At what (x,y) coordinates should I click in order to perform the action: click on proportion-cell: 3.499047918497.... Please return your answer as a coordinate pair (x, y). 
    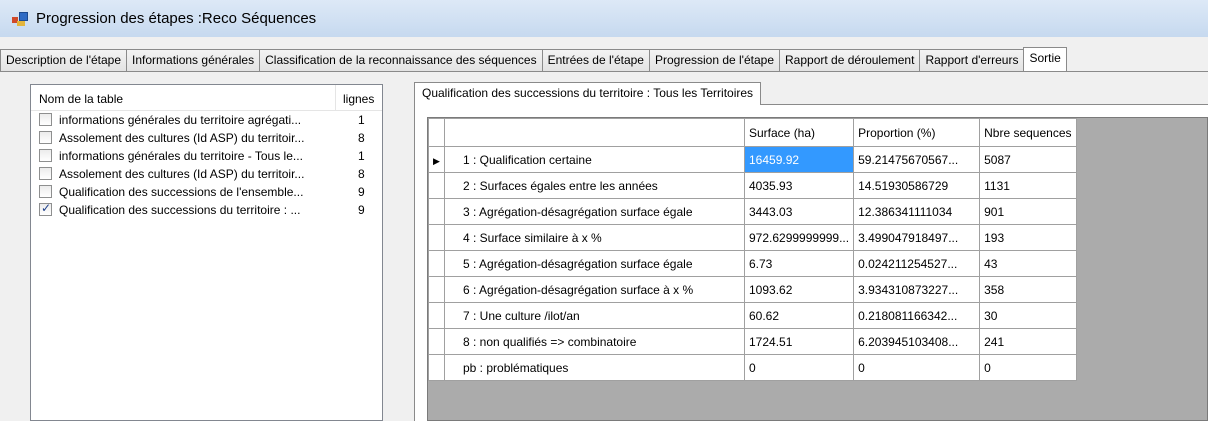
    Looking at the image, I should click on (917, 237).